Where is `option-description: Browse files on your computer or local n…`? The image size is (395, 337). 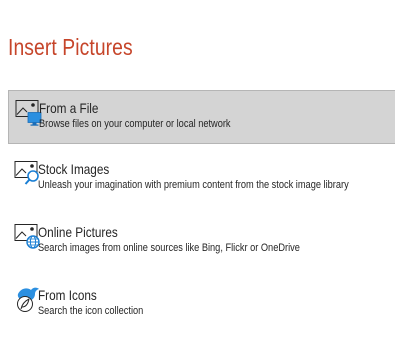 option-description: Browse files on your computer or local n… is located at coordinates (135, 124).